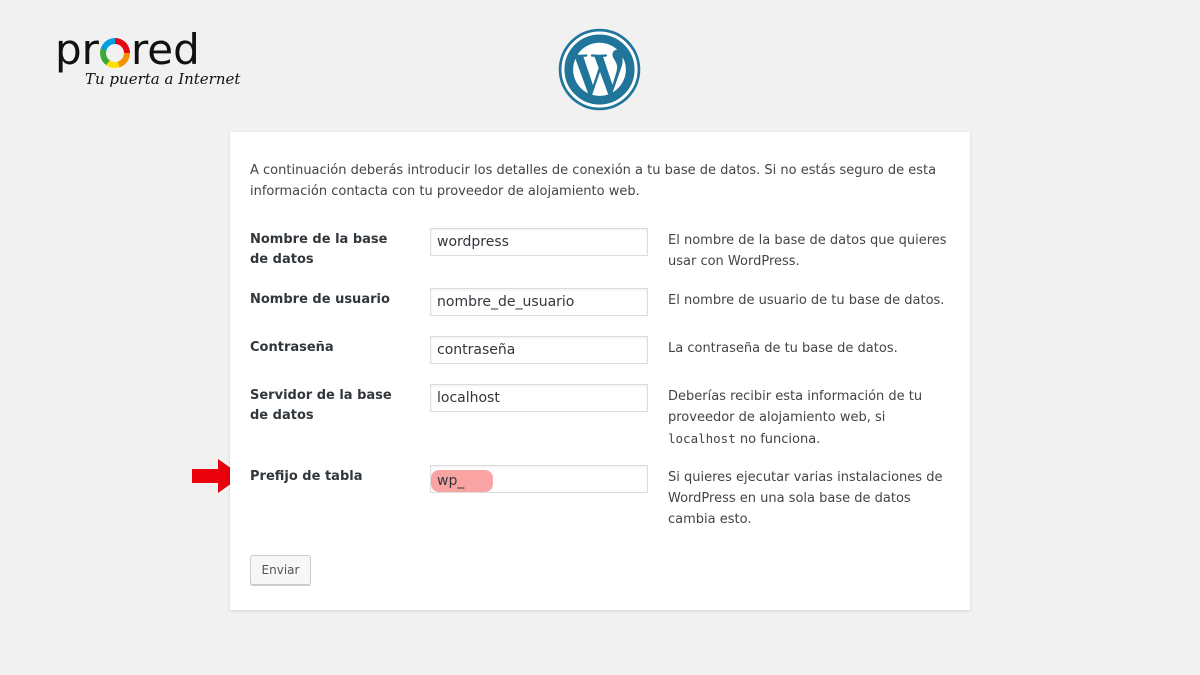 This screenshot has width=1200, height=675. I want to click on prored-tagline: Tu puerta a Internet, so click(163, 79).